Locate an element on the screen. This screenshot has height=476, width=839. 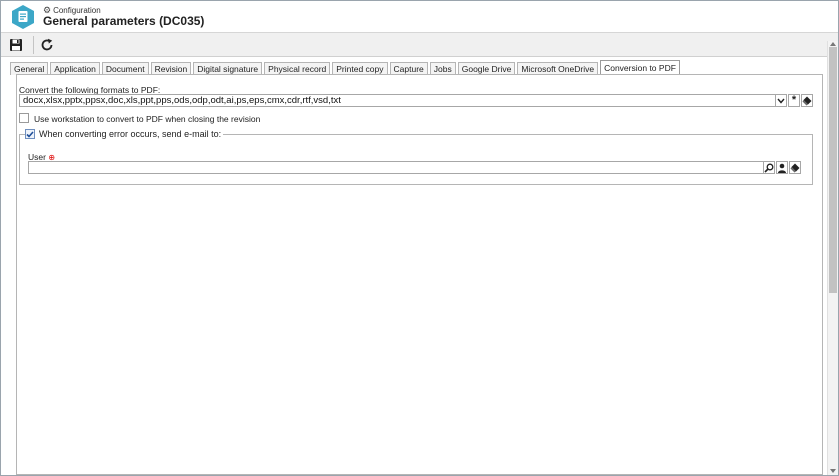
user-input is located at coordinates (396, 167).